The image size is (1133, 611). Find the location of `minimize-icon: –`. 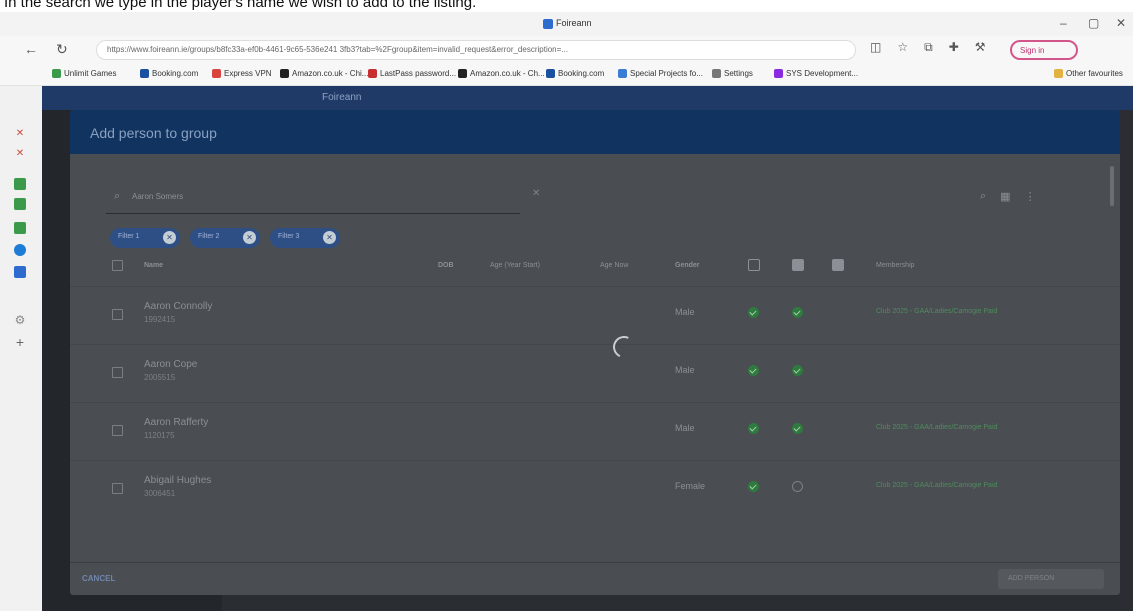

minimize-icon: – is located at coordinates (1063, 23).